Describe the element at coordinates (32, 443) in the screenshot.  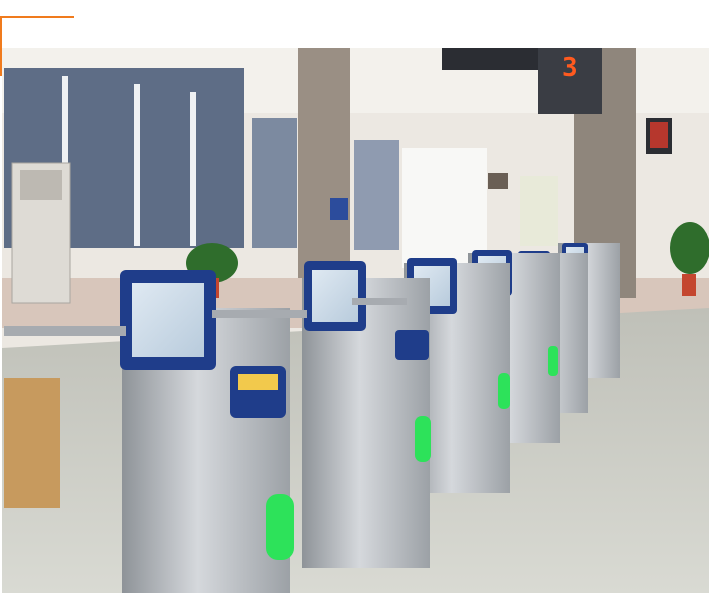
I see `cardboard-box` at that location.